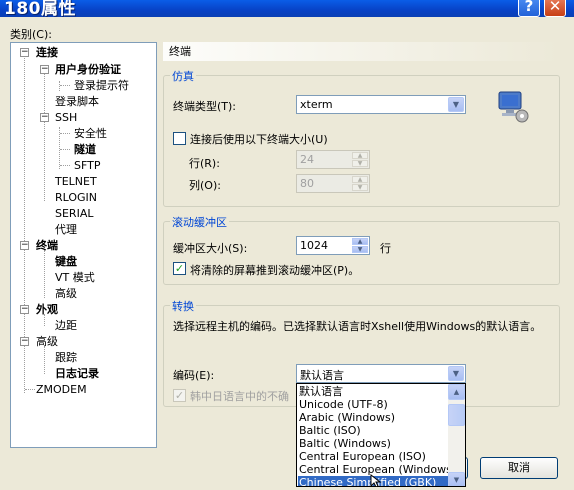 This screenshot has height=490, width=574. What do you see at coordinates (321, 391) in the screenshot?
I see `encoding-option: 默认语言` at bounding box center [321, 391].